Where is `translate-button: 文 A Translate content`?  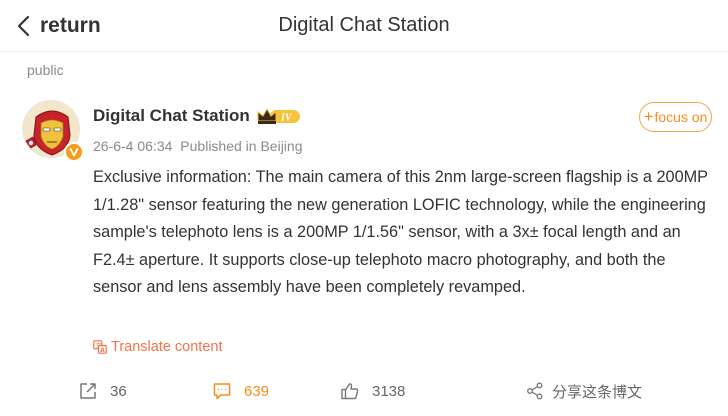
translate-button: 文 A Translate content is located at coordinates (158, 347).